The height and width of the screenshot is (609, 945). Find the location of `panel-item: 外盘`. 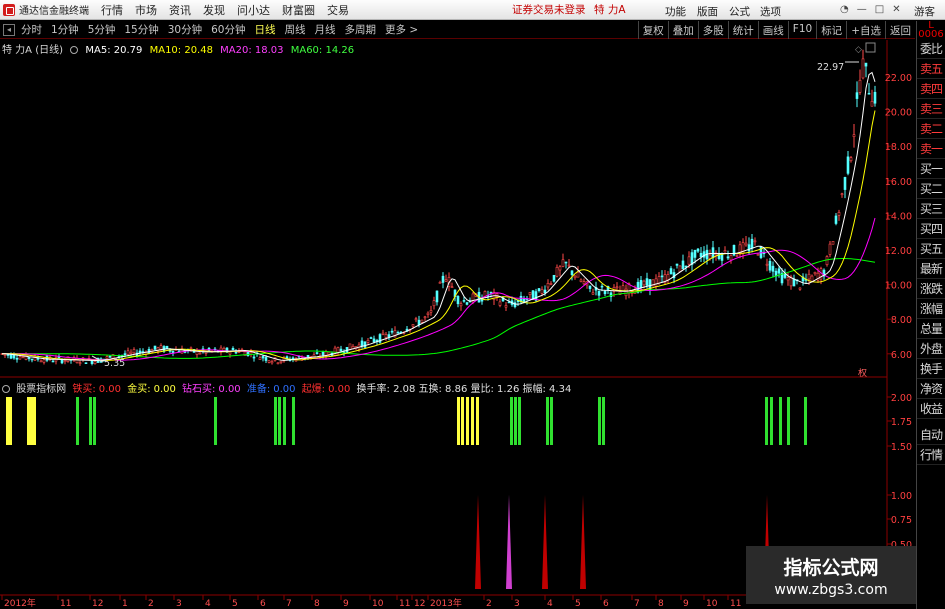

panel-item: 外盘 is located at coordinates (931, 349).